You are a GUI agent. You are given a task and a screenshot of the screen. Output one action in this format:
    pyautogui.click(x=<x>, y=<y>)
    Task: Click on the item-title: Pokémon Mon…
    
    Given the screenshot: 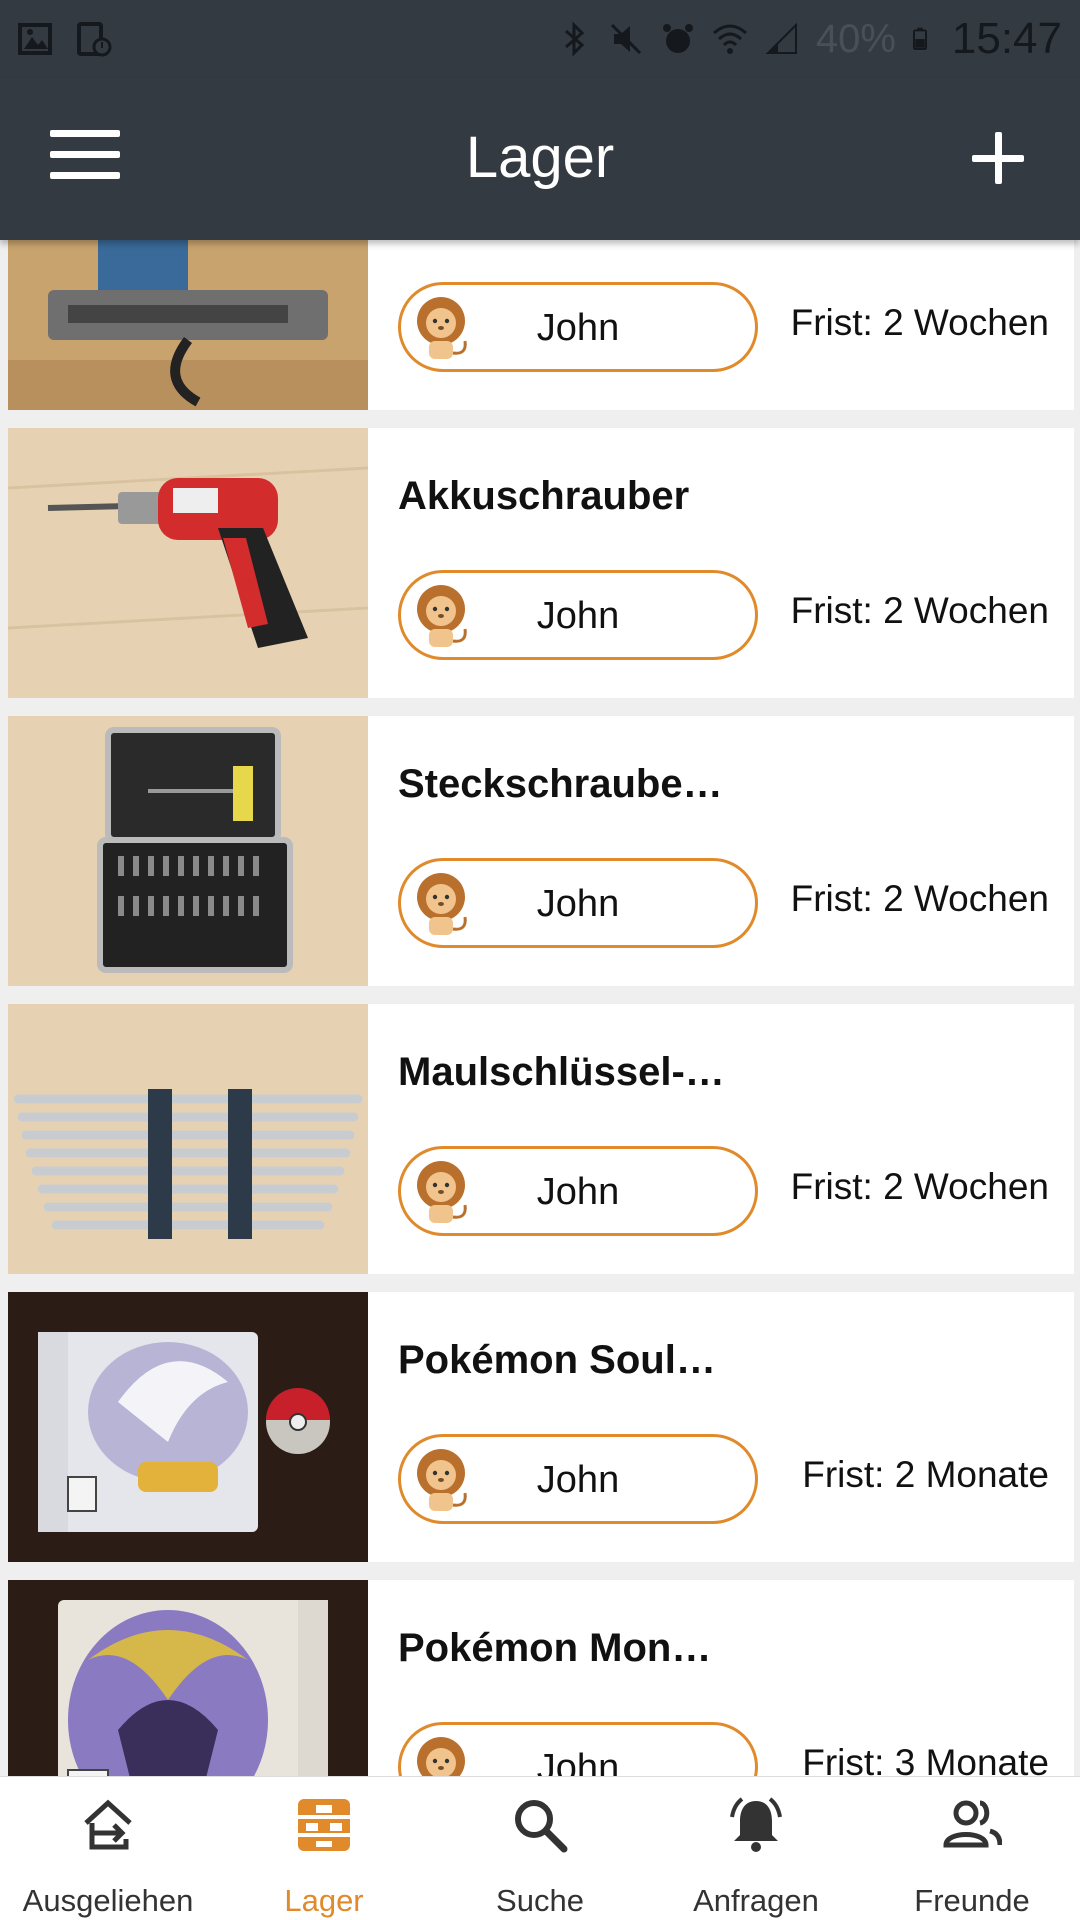 What is the action you would take?
    pyautogui.click(x=555, y=1648)
    